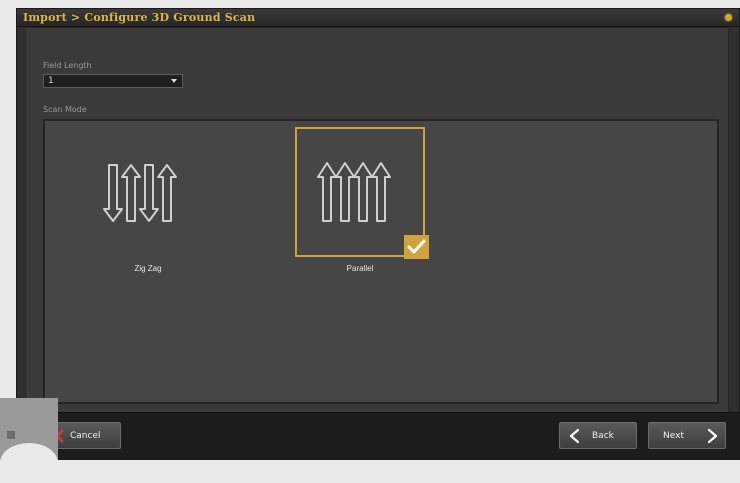 The height and width of the screenshot is (483, 740). I want to click on next-button: Next, so click(687, 435).